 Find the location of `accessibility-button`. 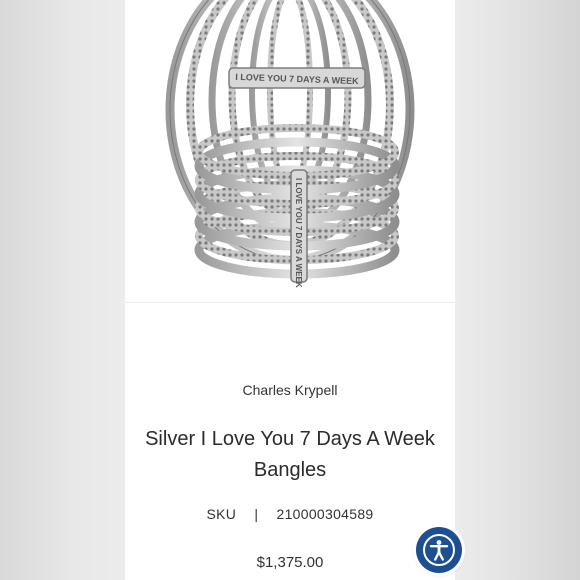

accessibility-button is located at coordinates (439, 550).